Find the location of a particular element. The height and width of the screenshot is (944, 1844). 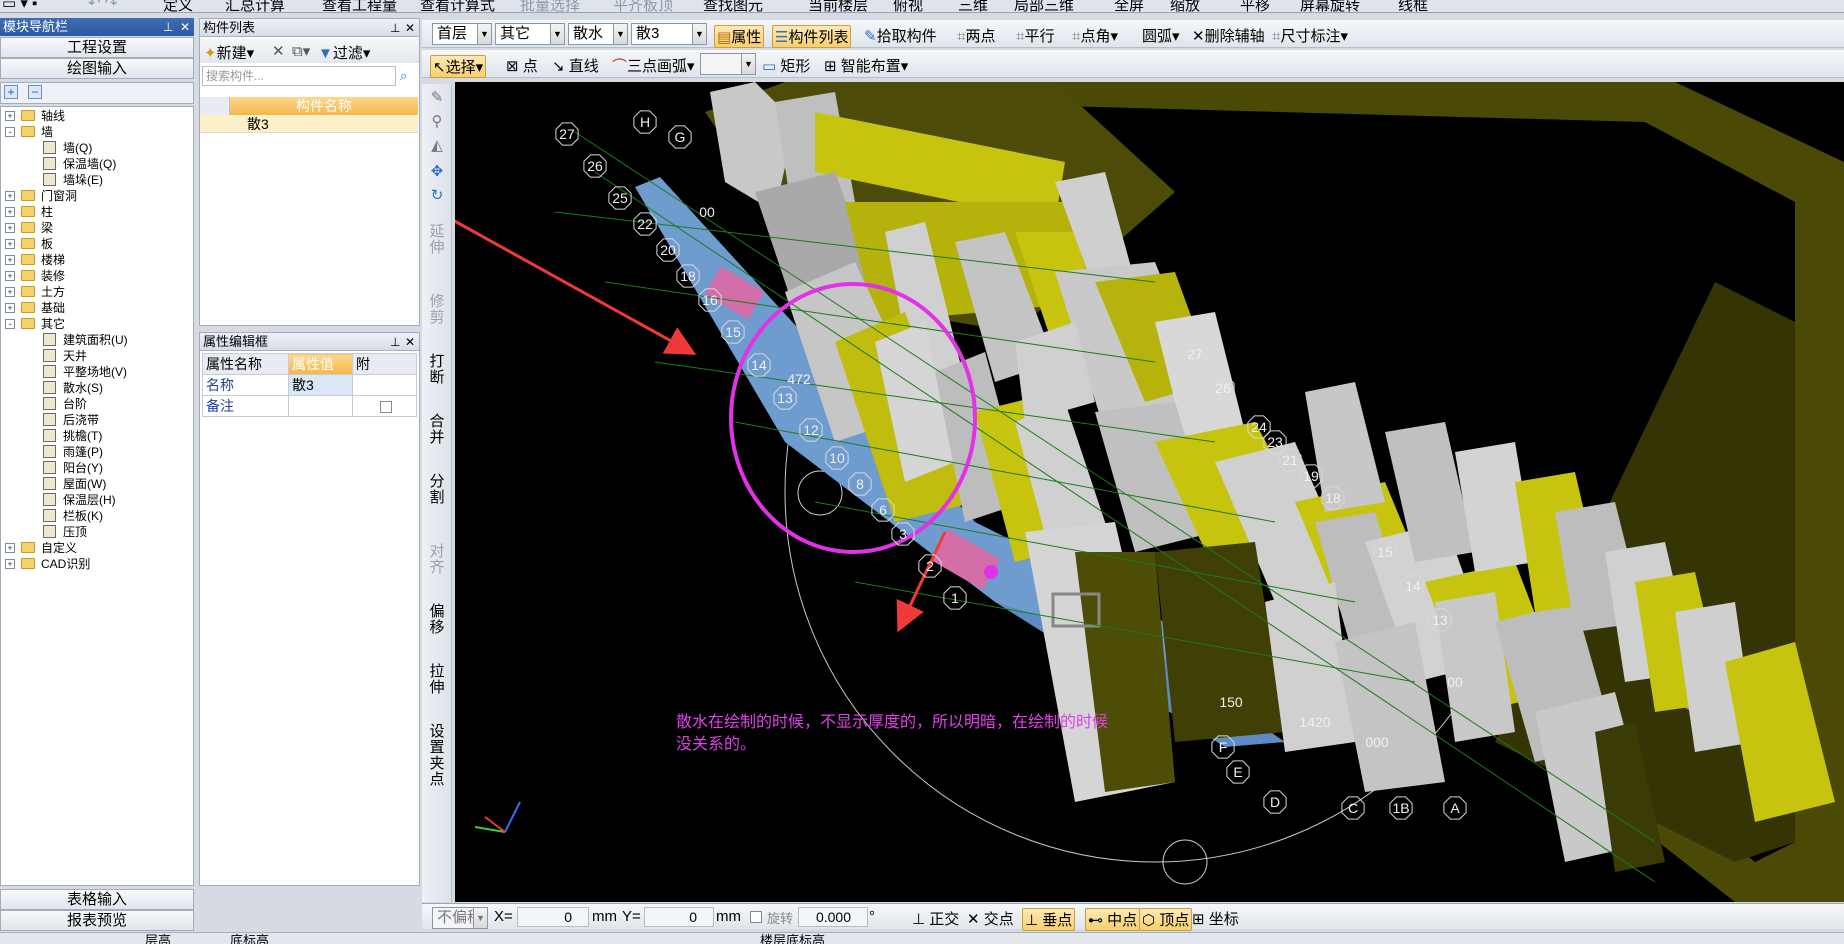

report-preview-button: 报表预览 is located at coordinates (97, 920).